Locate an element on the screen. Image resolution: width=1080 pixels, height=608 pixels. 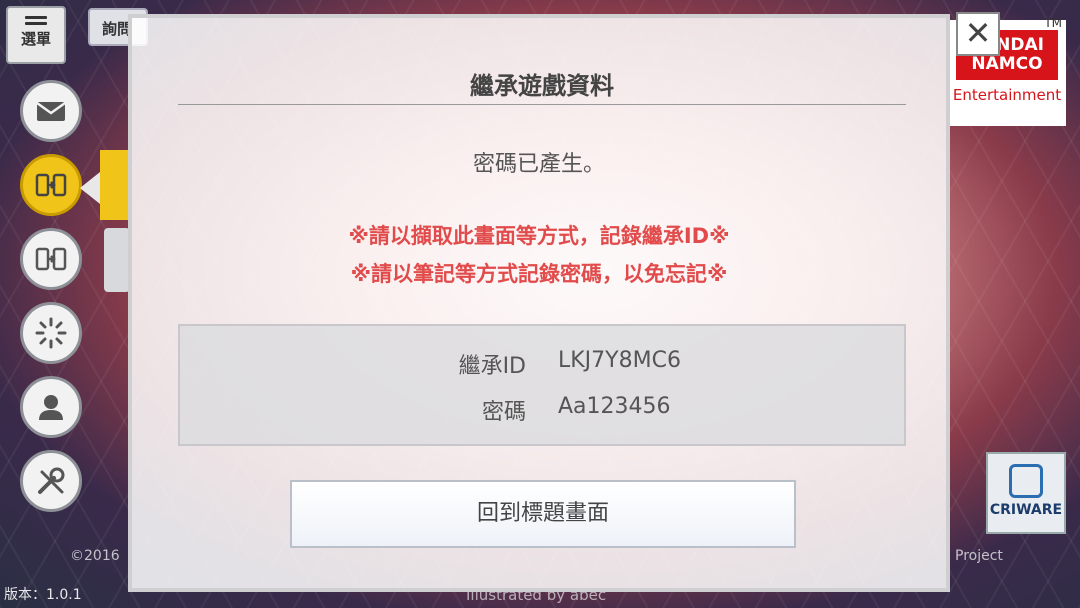
menu-button: 選單 is located at coordinates (36, 35).